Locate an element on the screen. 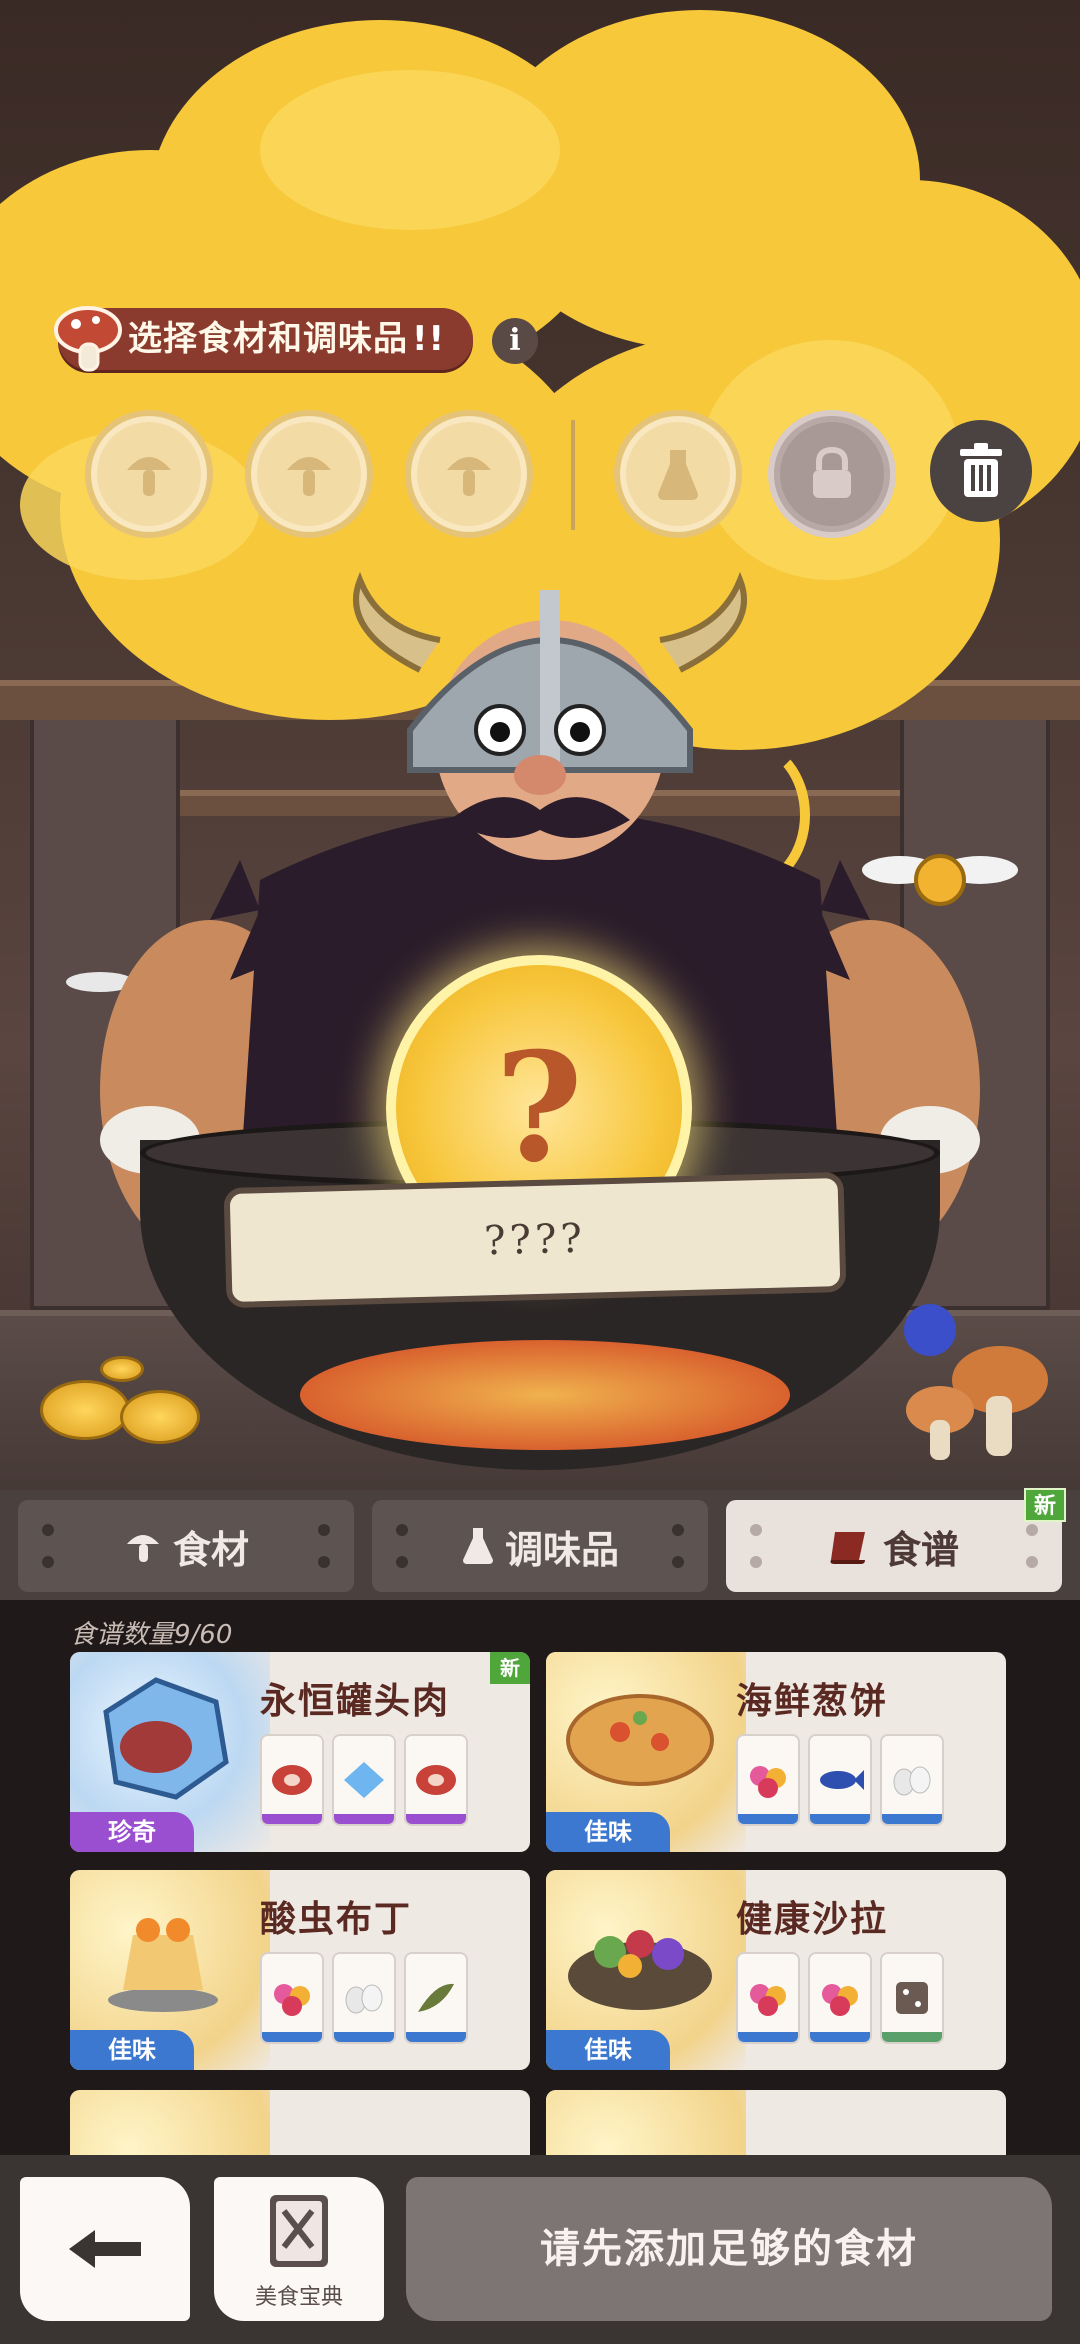  result-question-mark: ? is located at coordinates (539, 1108).